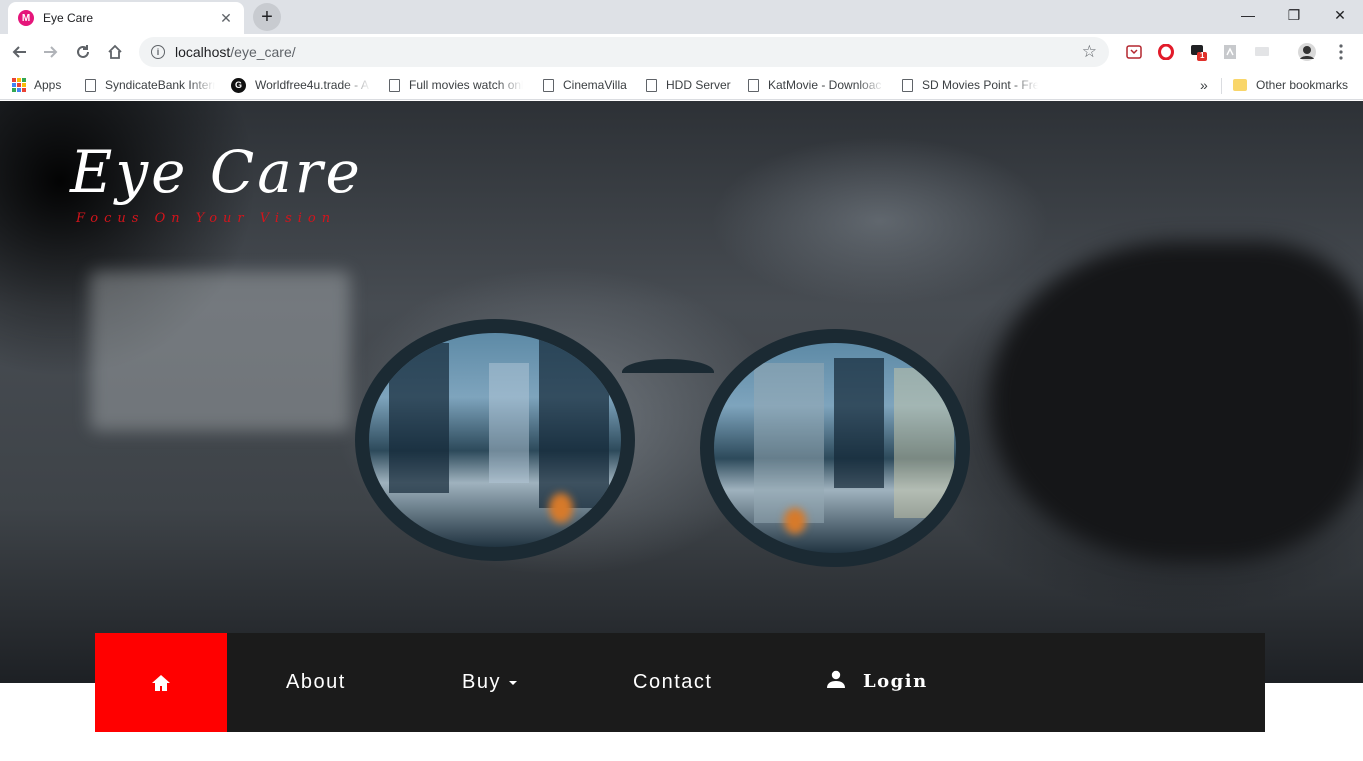 The image size is (1363, 761). I want to click on nav-buy-dropdown: Buy, so click(489, 682).